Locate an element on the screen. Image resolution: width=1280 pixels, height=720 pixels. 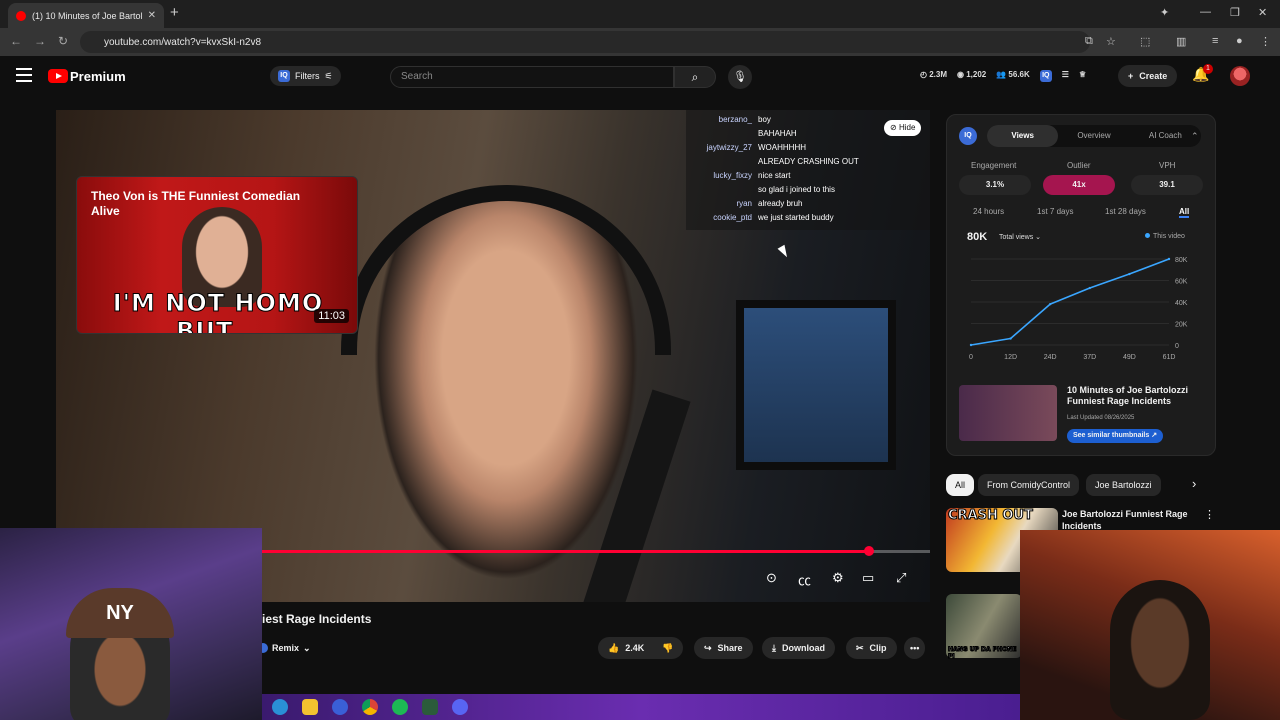
close-window-icon: ✕ is located at coordinates (1262, 12).